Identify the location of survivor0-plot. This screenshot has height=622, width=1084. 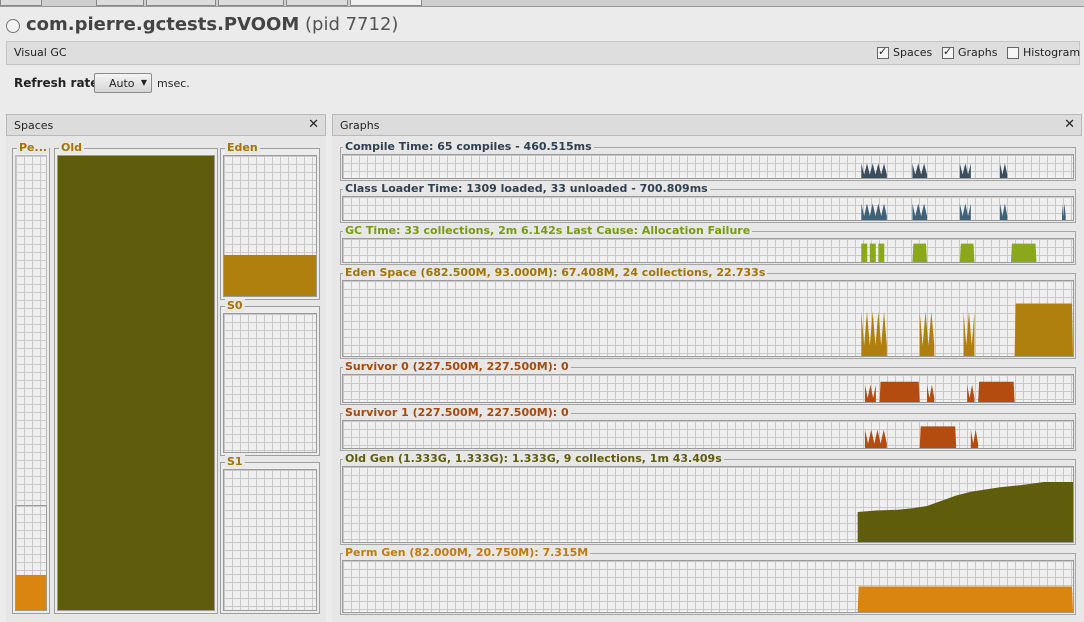
(708, 388).